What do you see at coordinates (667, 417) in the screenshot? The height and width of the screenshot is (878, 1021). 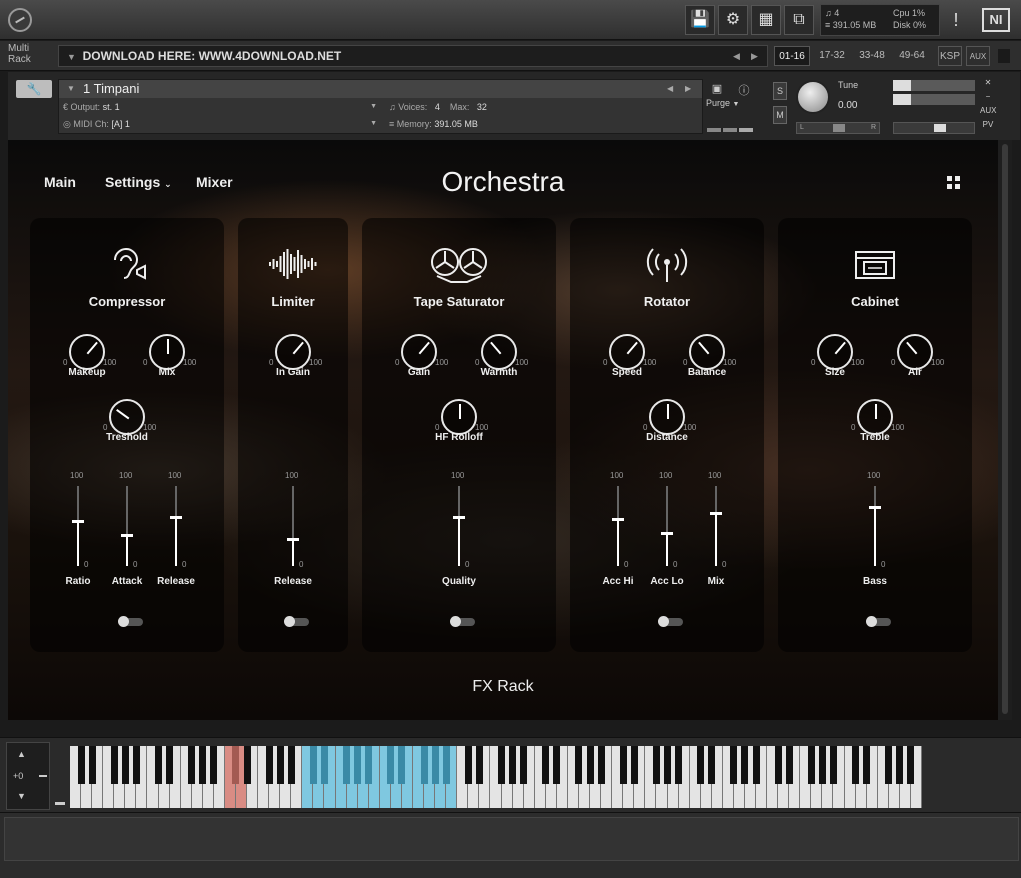 I see `distance-knob` at bounding box center [667, 417].